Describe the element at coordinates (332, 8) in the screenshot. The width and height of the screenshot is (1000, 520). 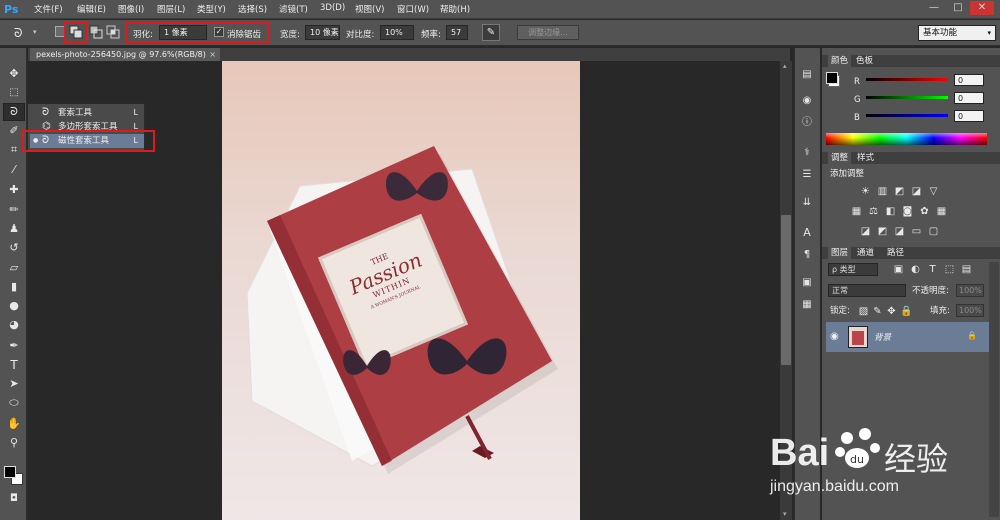
I see `menu-3d: 3D(D)` at that location.